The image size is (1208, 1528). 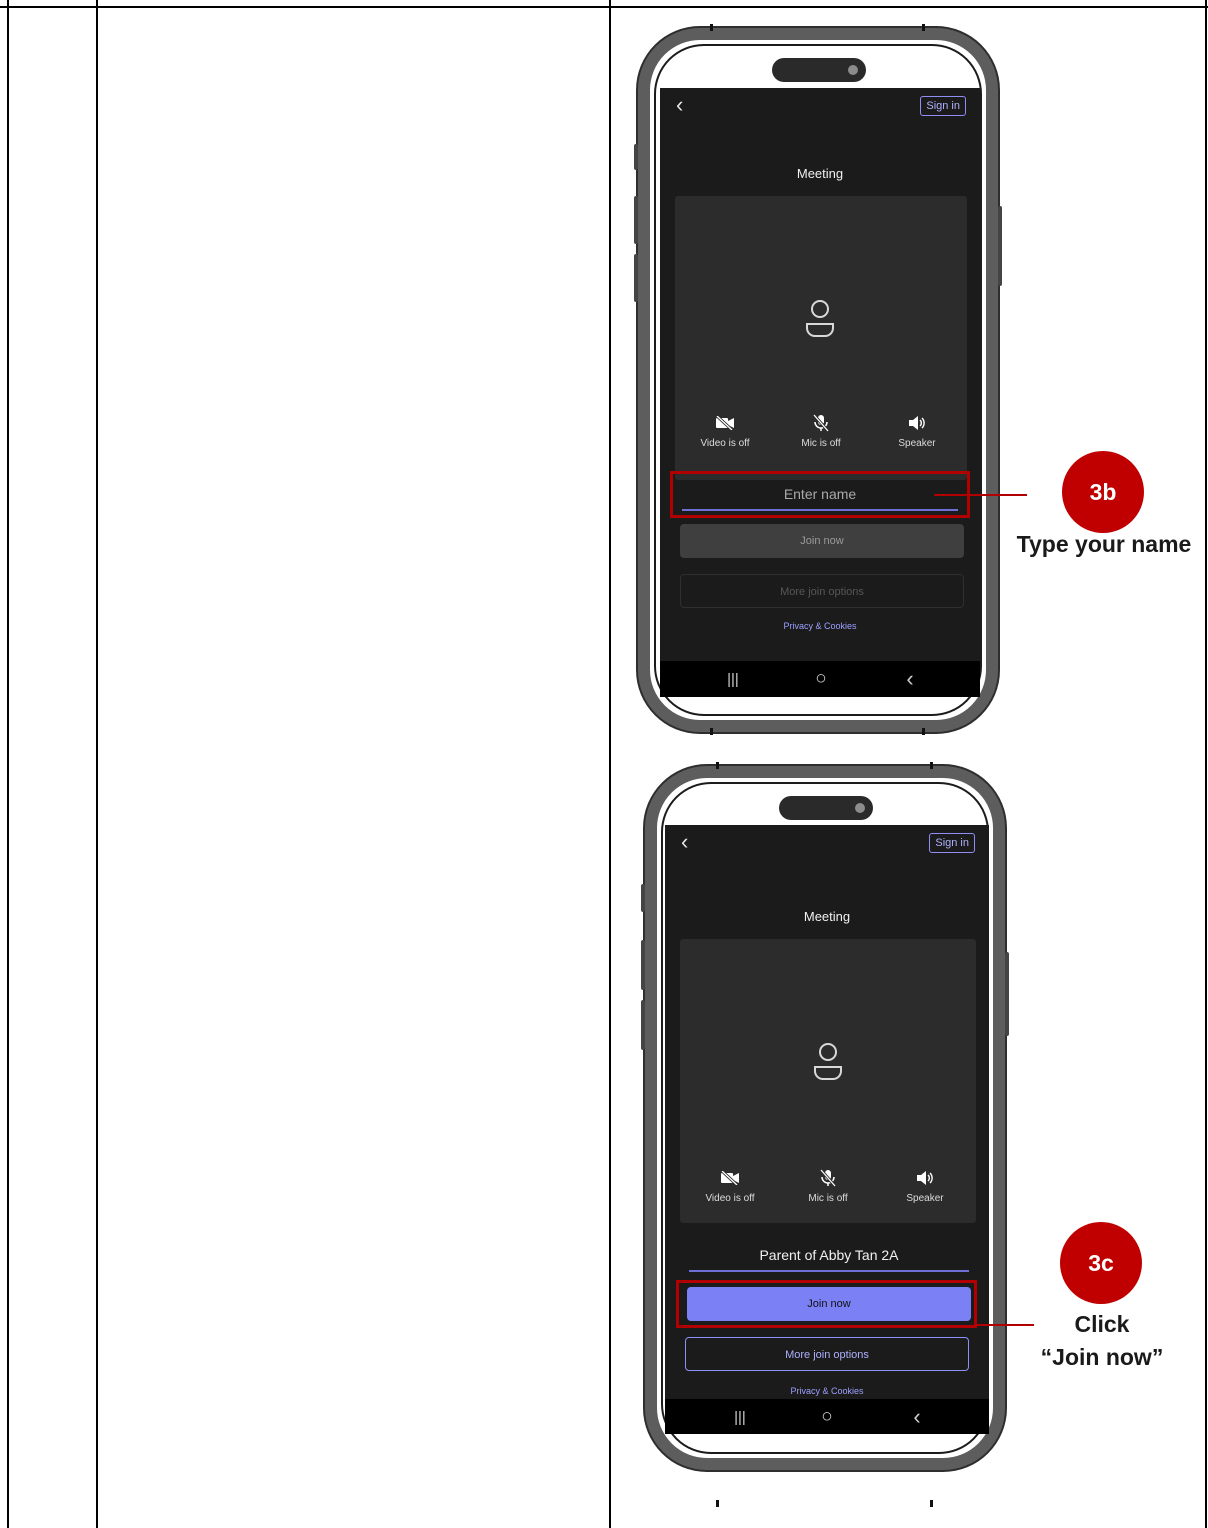 What do you see at coordinates (980, 495) in the screenshot?
I see `callout-line-3b` at bounding box center [980, 495].